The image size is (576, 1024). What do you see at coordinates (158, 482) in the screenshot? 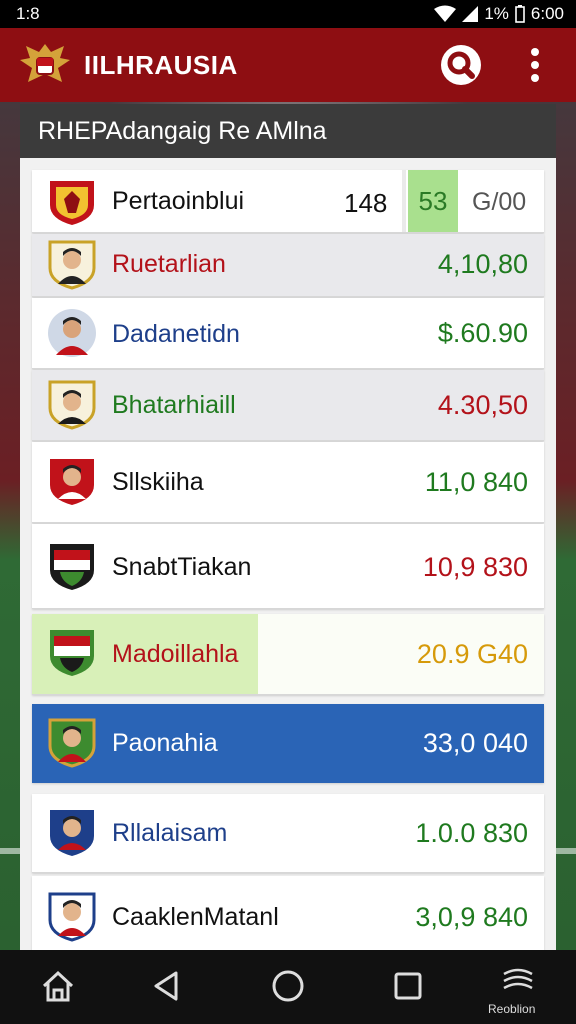
I see `row-name: Sllskiiha` at bounding box center [158, 482].